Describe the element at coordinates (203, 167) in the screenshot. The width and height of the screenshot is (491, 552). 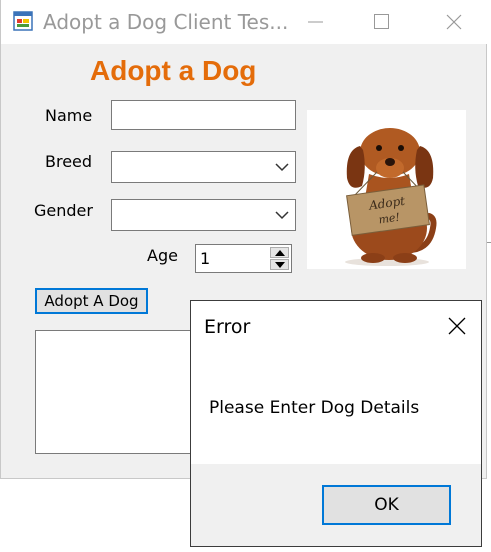
I see `breed-select` at that location.